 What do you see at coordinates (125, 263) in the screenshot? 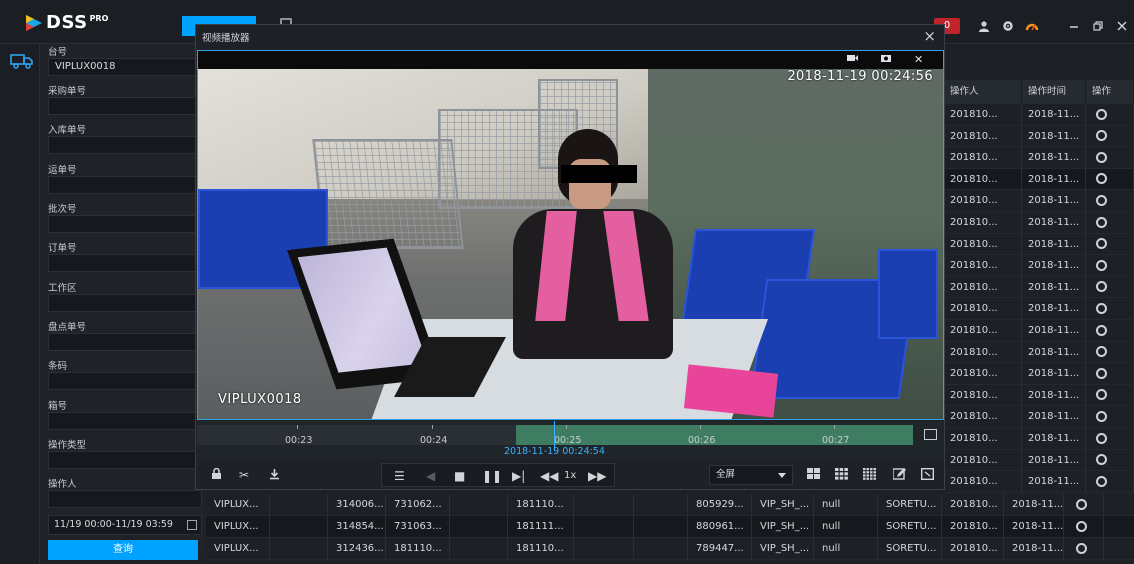
I see `order-no-input` at bounding box center [125, 263].